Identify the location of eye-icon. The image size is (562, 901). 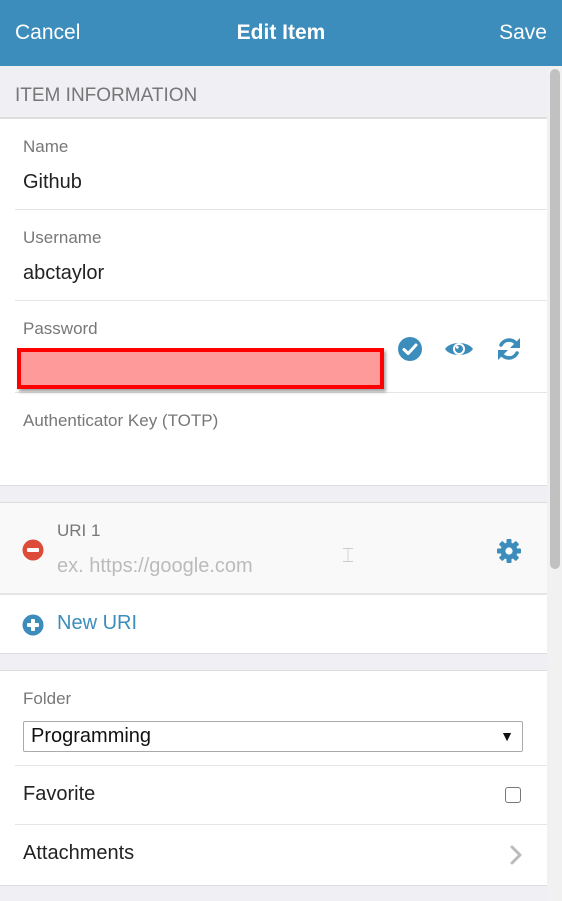
(459, 349).